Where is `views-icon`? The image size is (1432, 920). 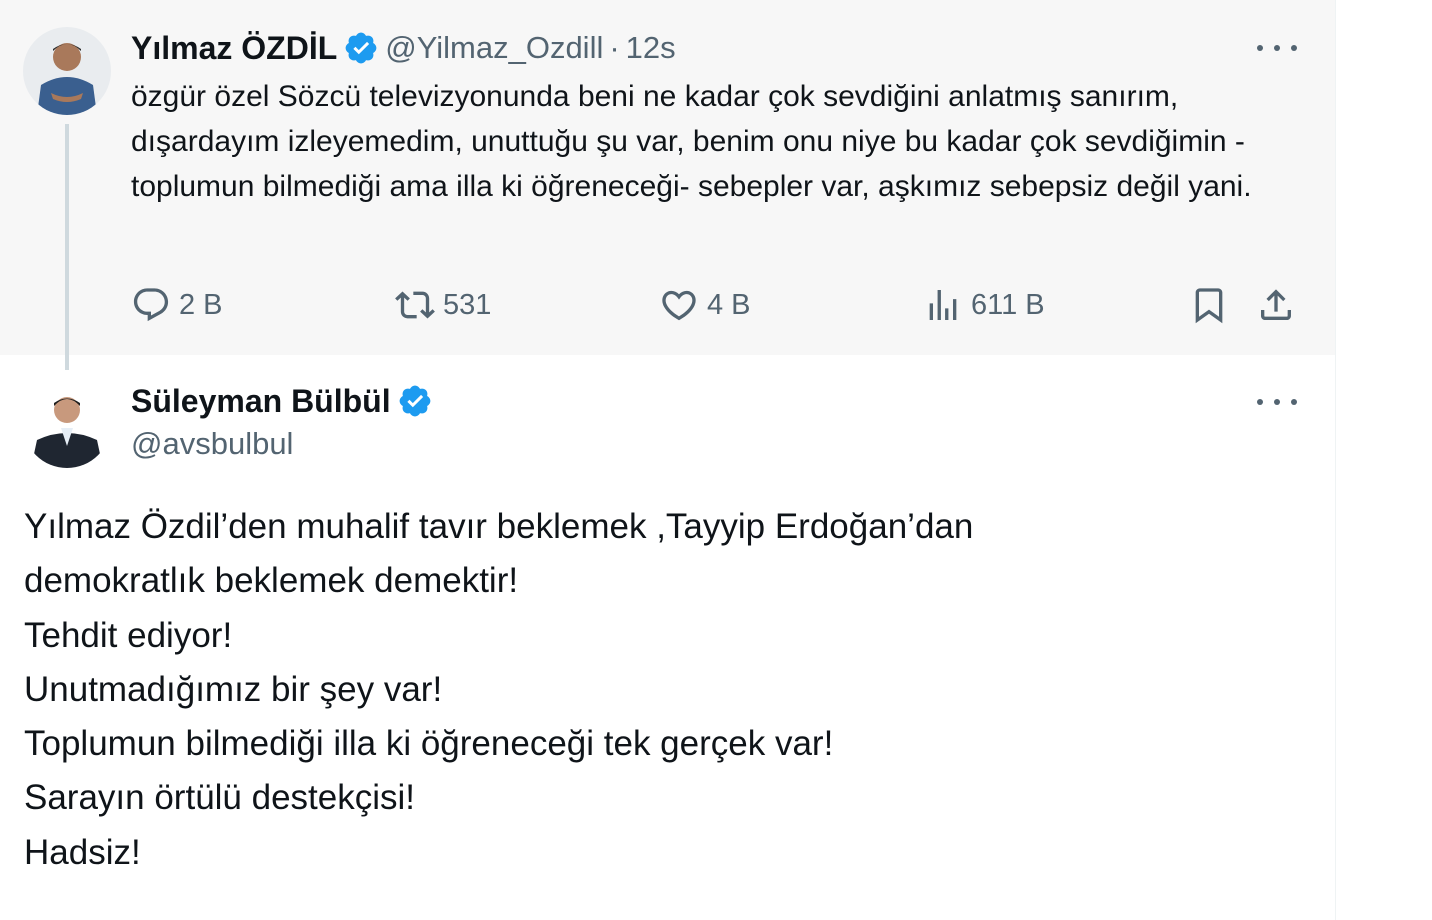
views-icon is located at coordinates (943, 305).